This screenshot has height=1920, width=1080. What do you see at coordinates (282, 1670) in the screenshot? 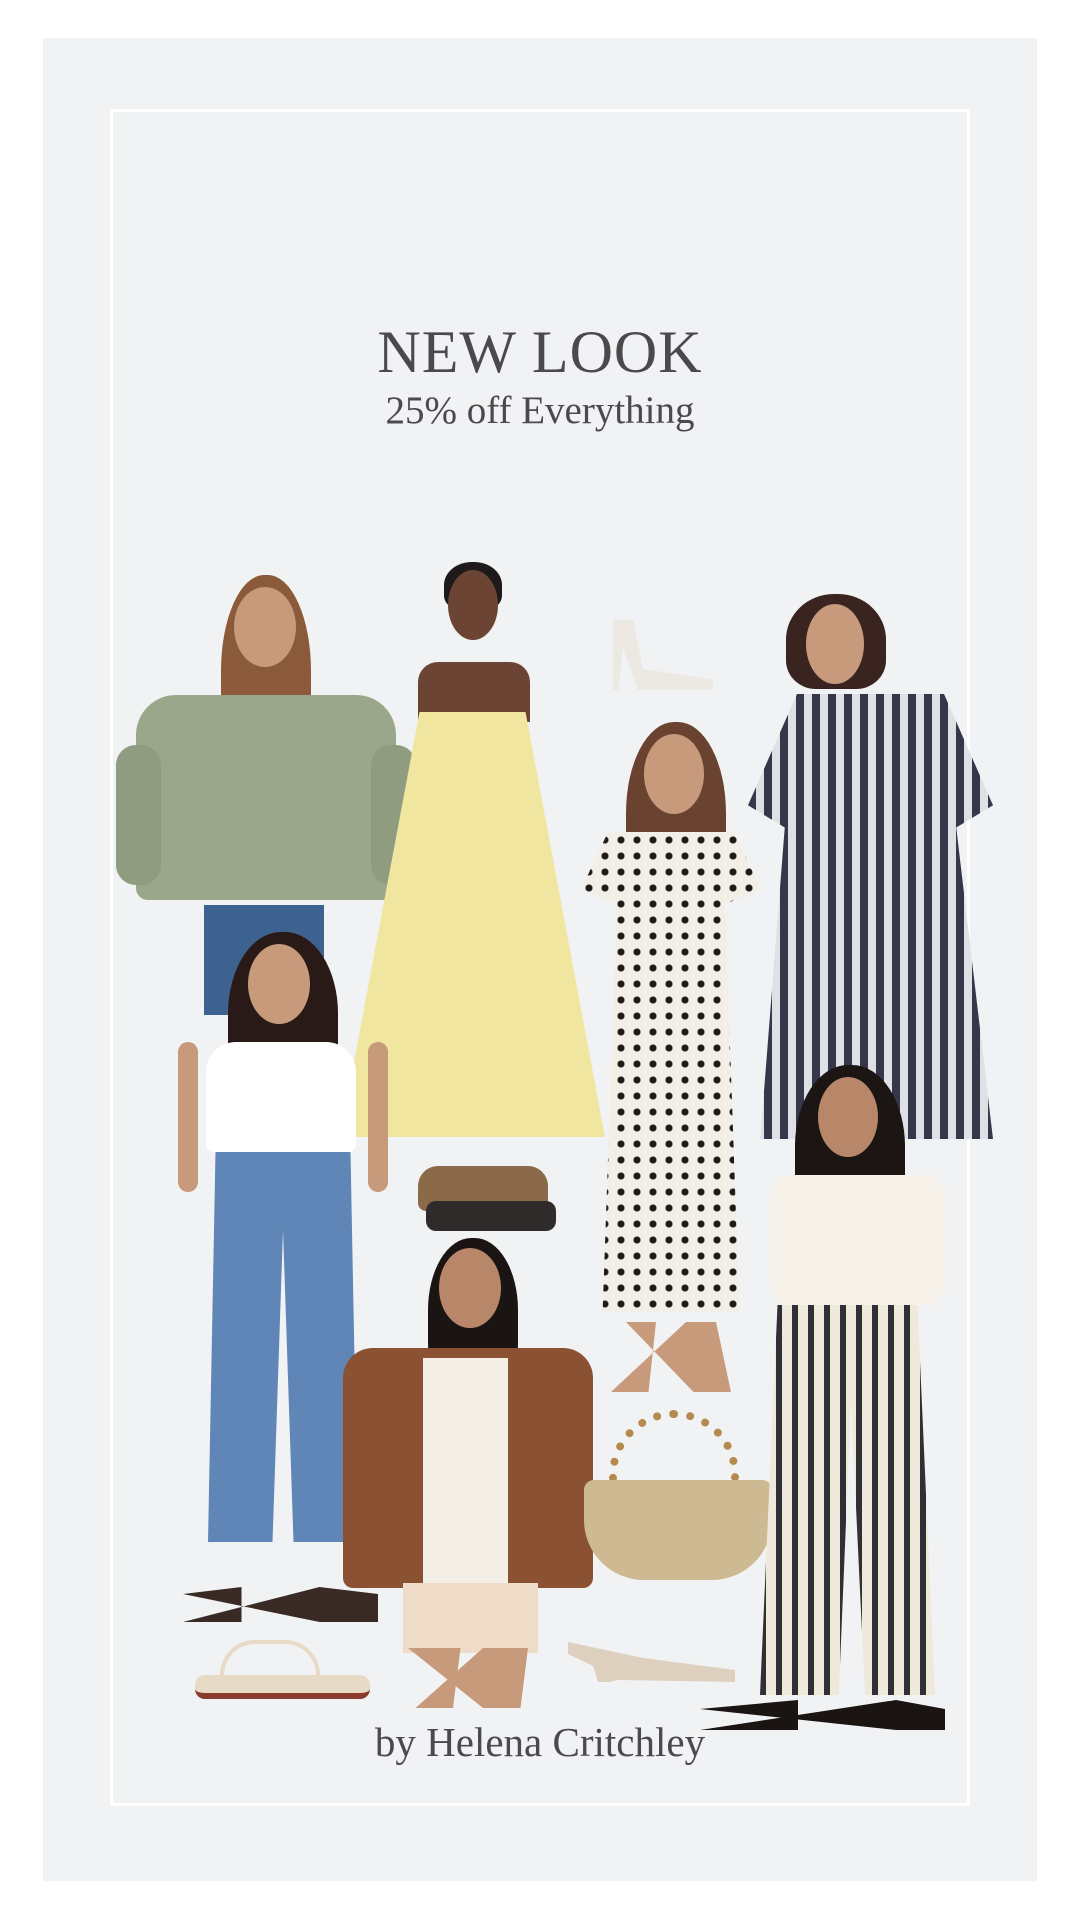
I see `product-flat-sandals` at bounding box center [282, 1670].